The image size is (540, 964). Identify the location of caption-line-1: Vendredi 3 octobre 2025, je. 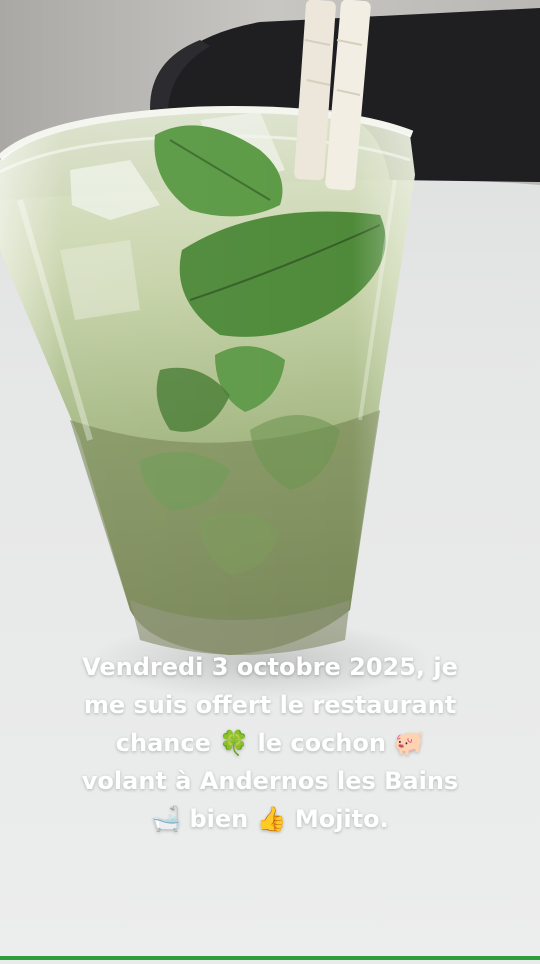
(270, 667).